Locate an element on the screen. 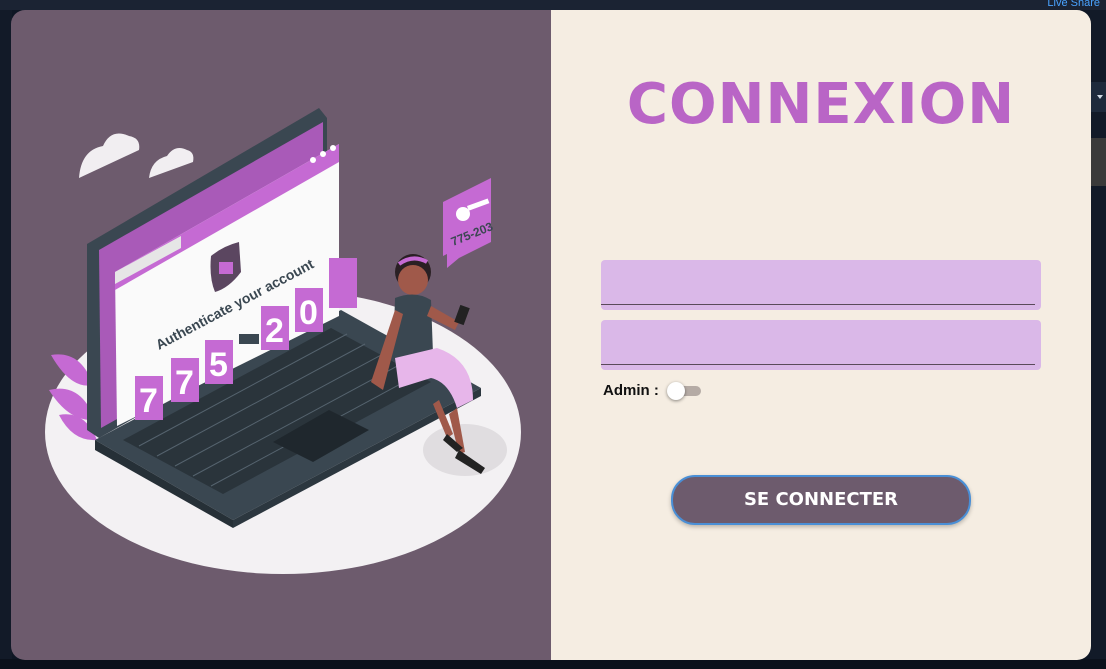 The image size is (1106, 669). ide-scroll-thumb is located at coordinates (1098, 162).